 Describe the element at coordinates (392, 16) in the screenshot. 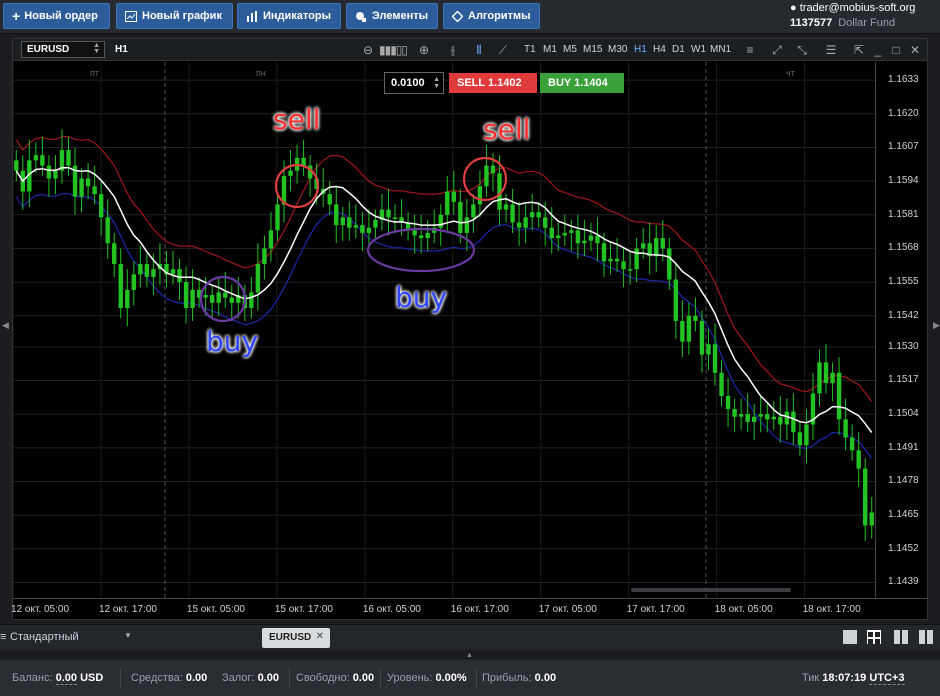

I see `elements-button: Элементы` at that location.